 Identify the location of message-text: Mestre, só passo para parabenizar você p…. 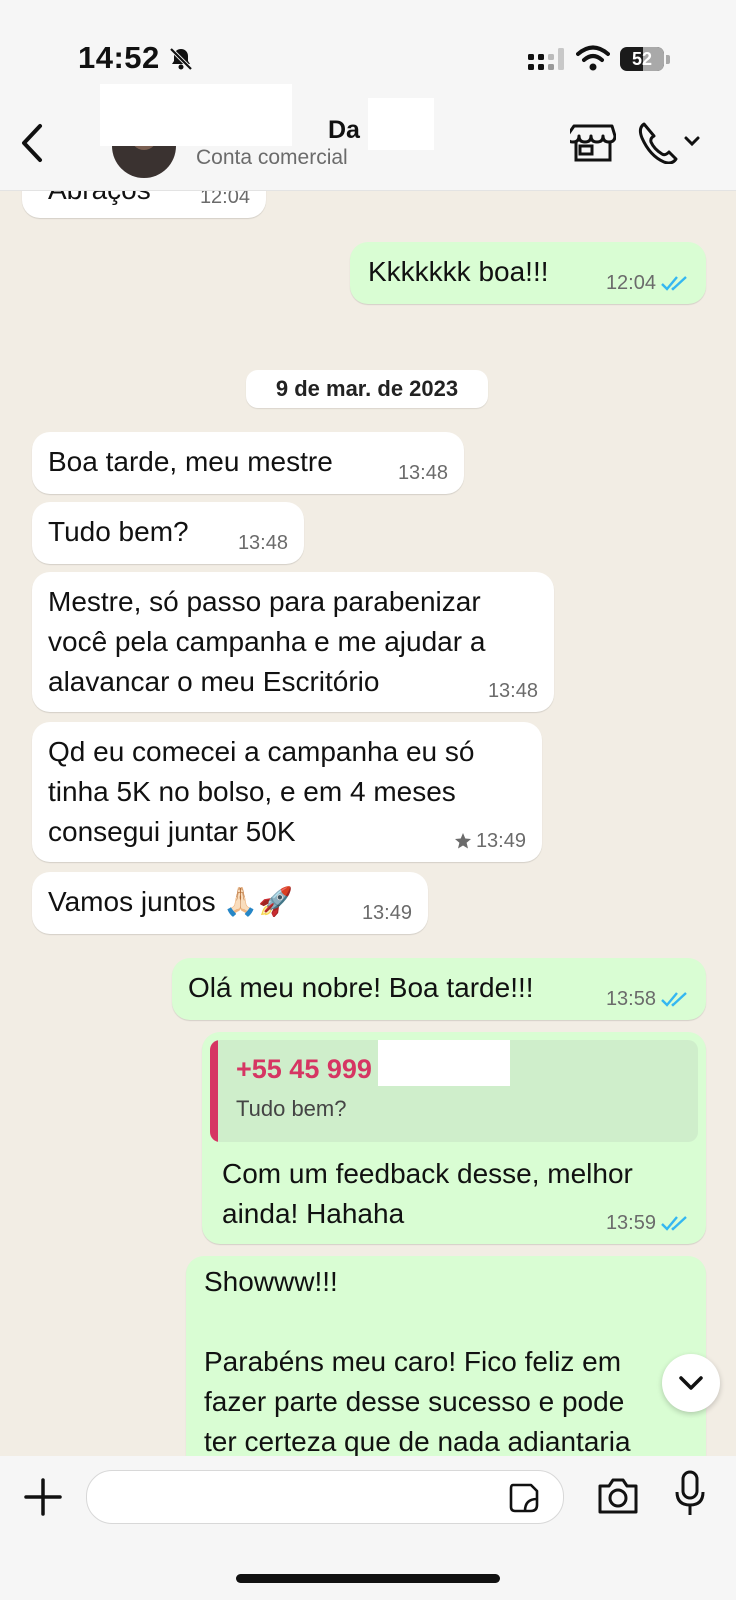
(267, 641).